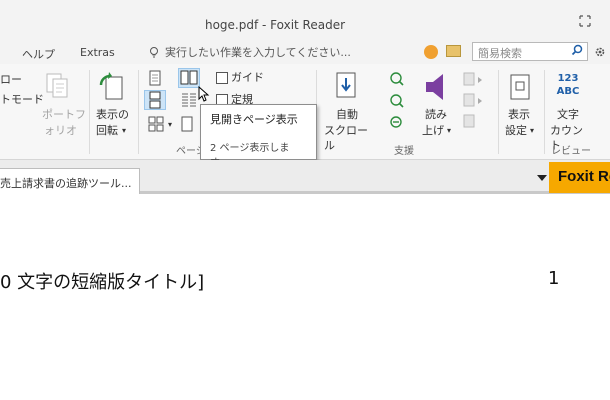  Describe the element at coordinates (60, 130) in the screenshot. I see `portfolio-label-2: ォリオ` at that location.